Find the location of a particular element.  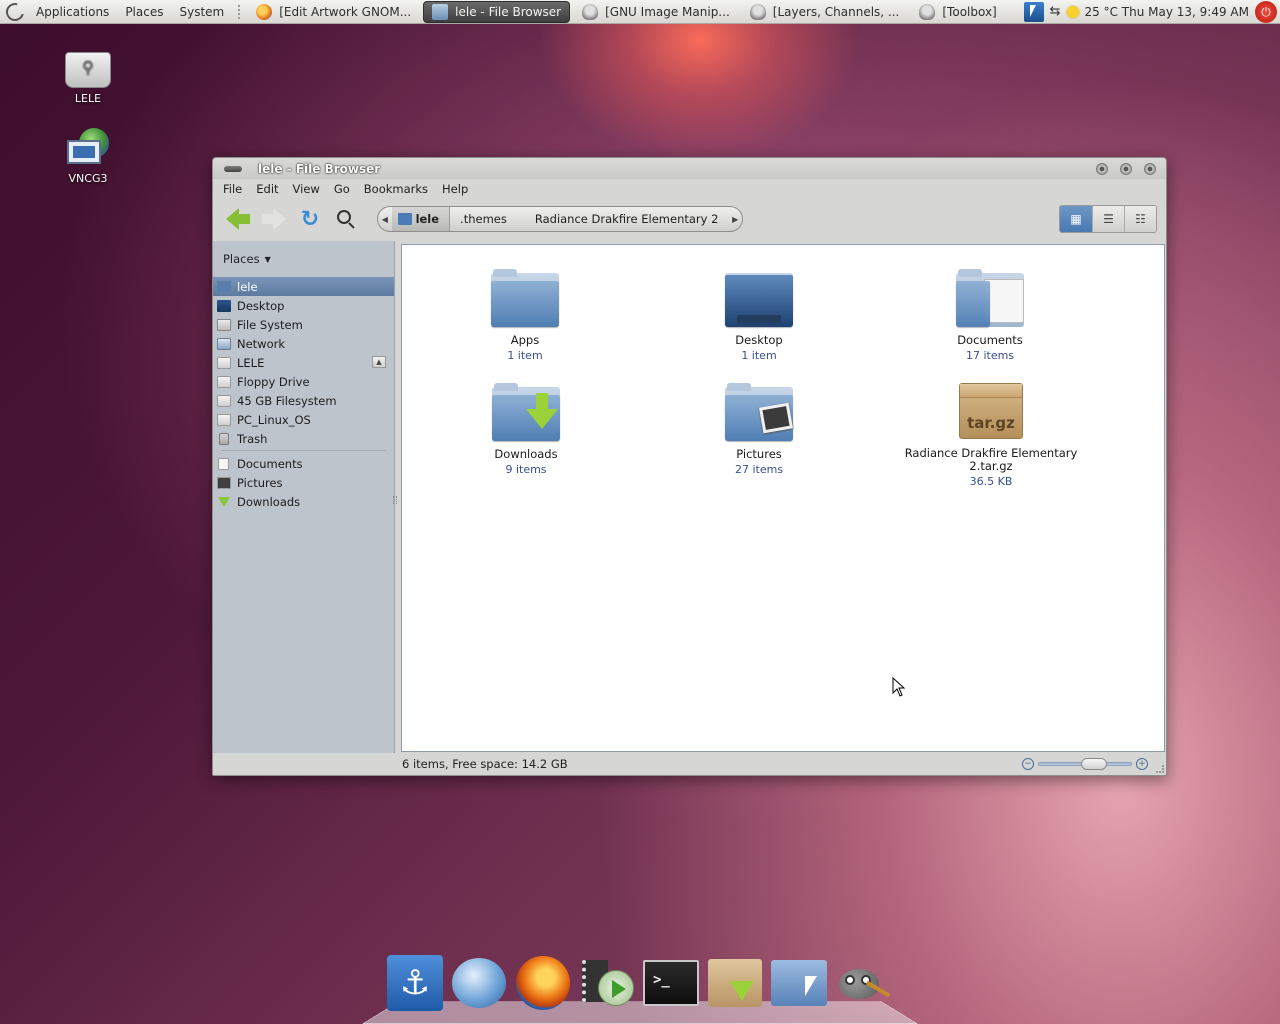

sidebar-item-desktop: Desktop is located at coordinates (303, 305).